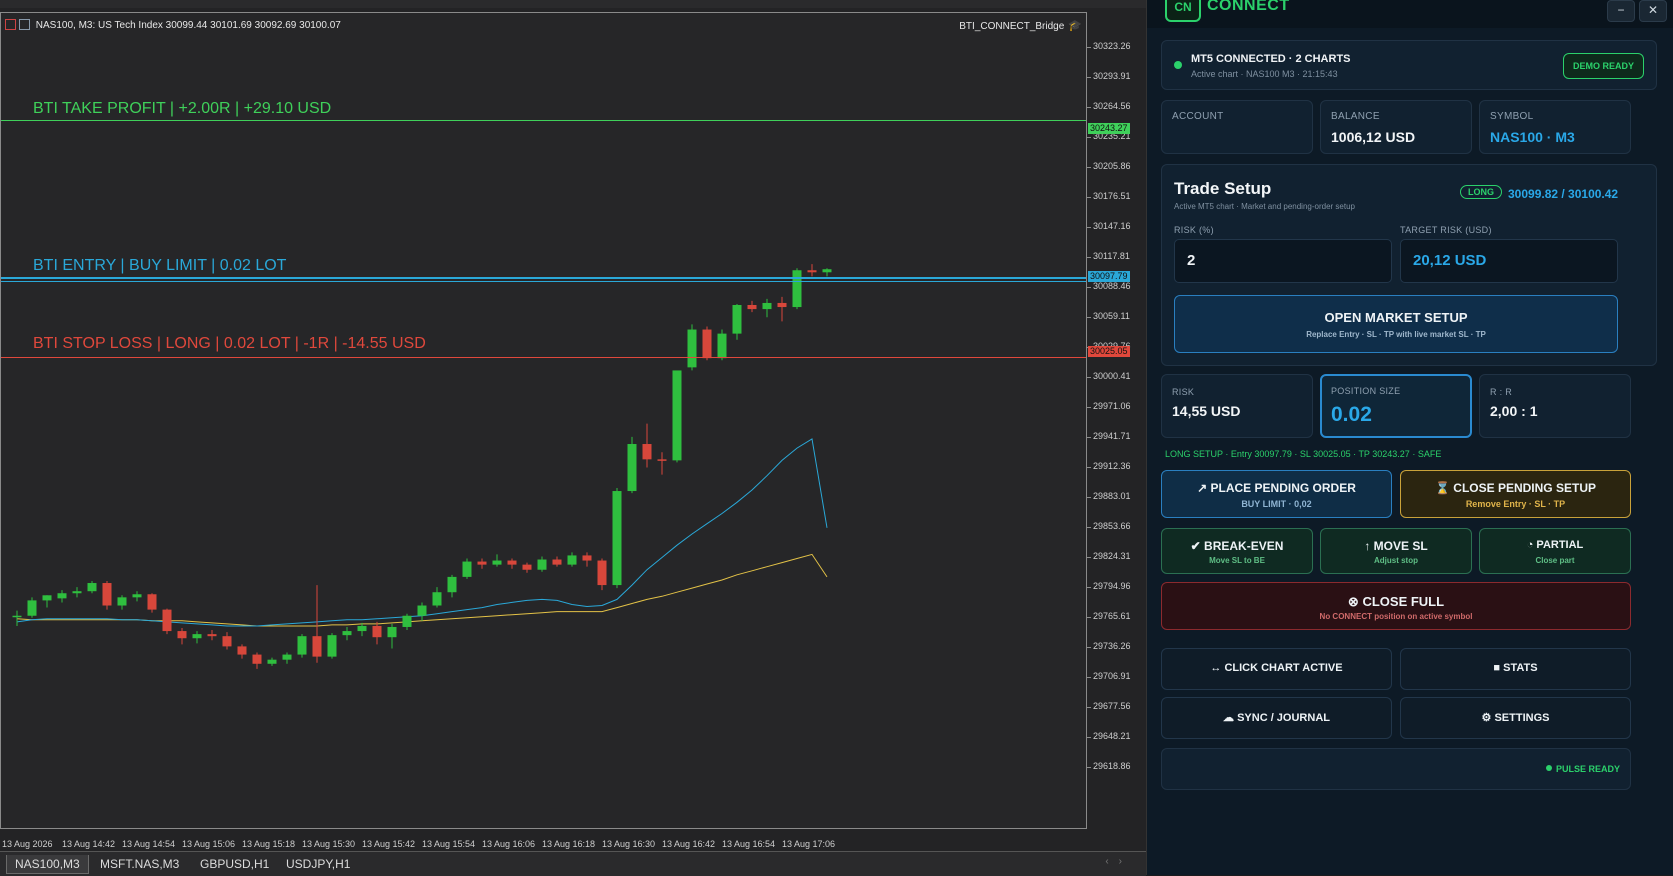  I want to click on risk-reward-value: 2,00 : 1, so click(1514, 411).